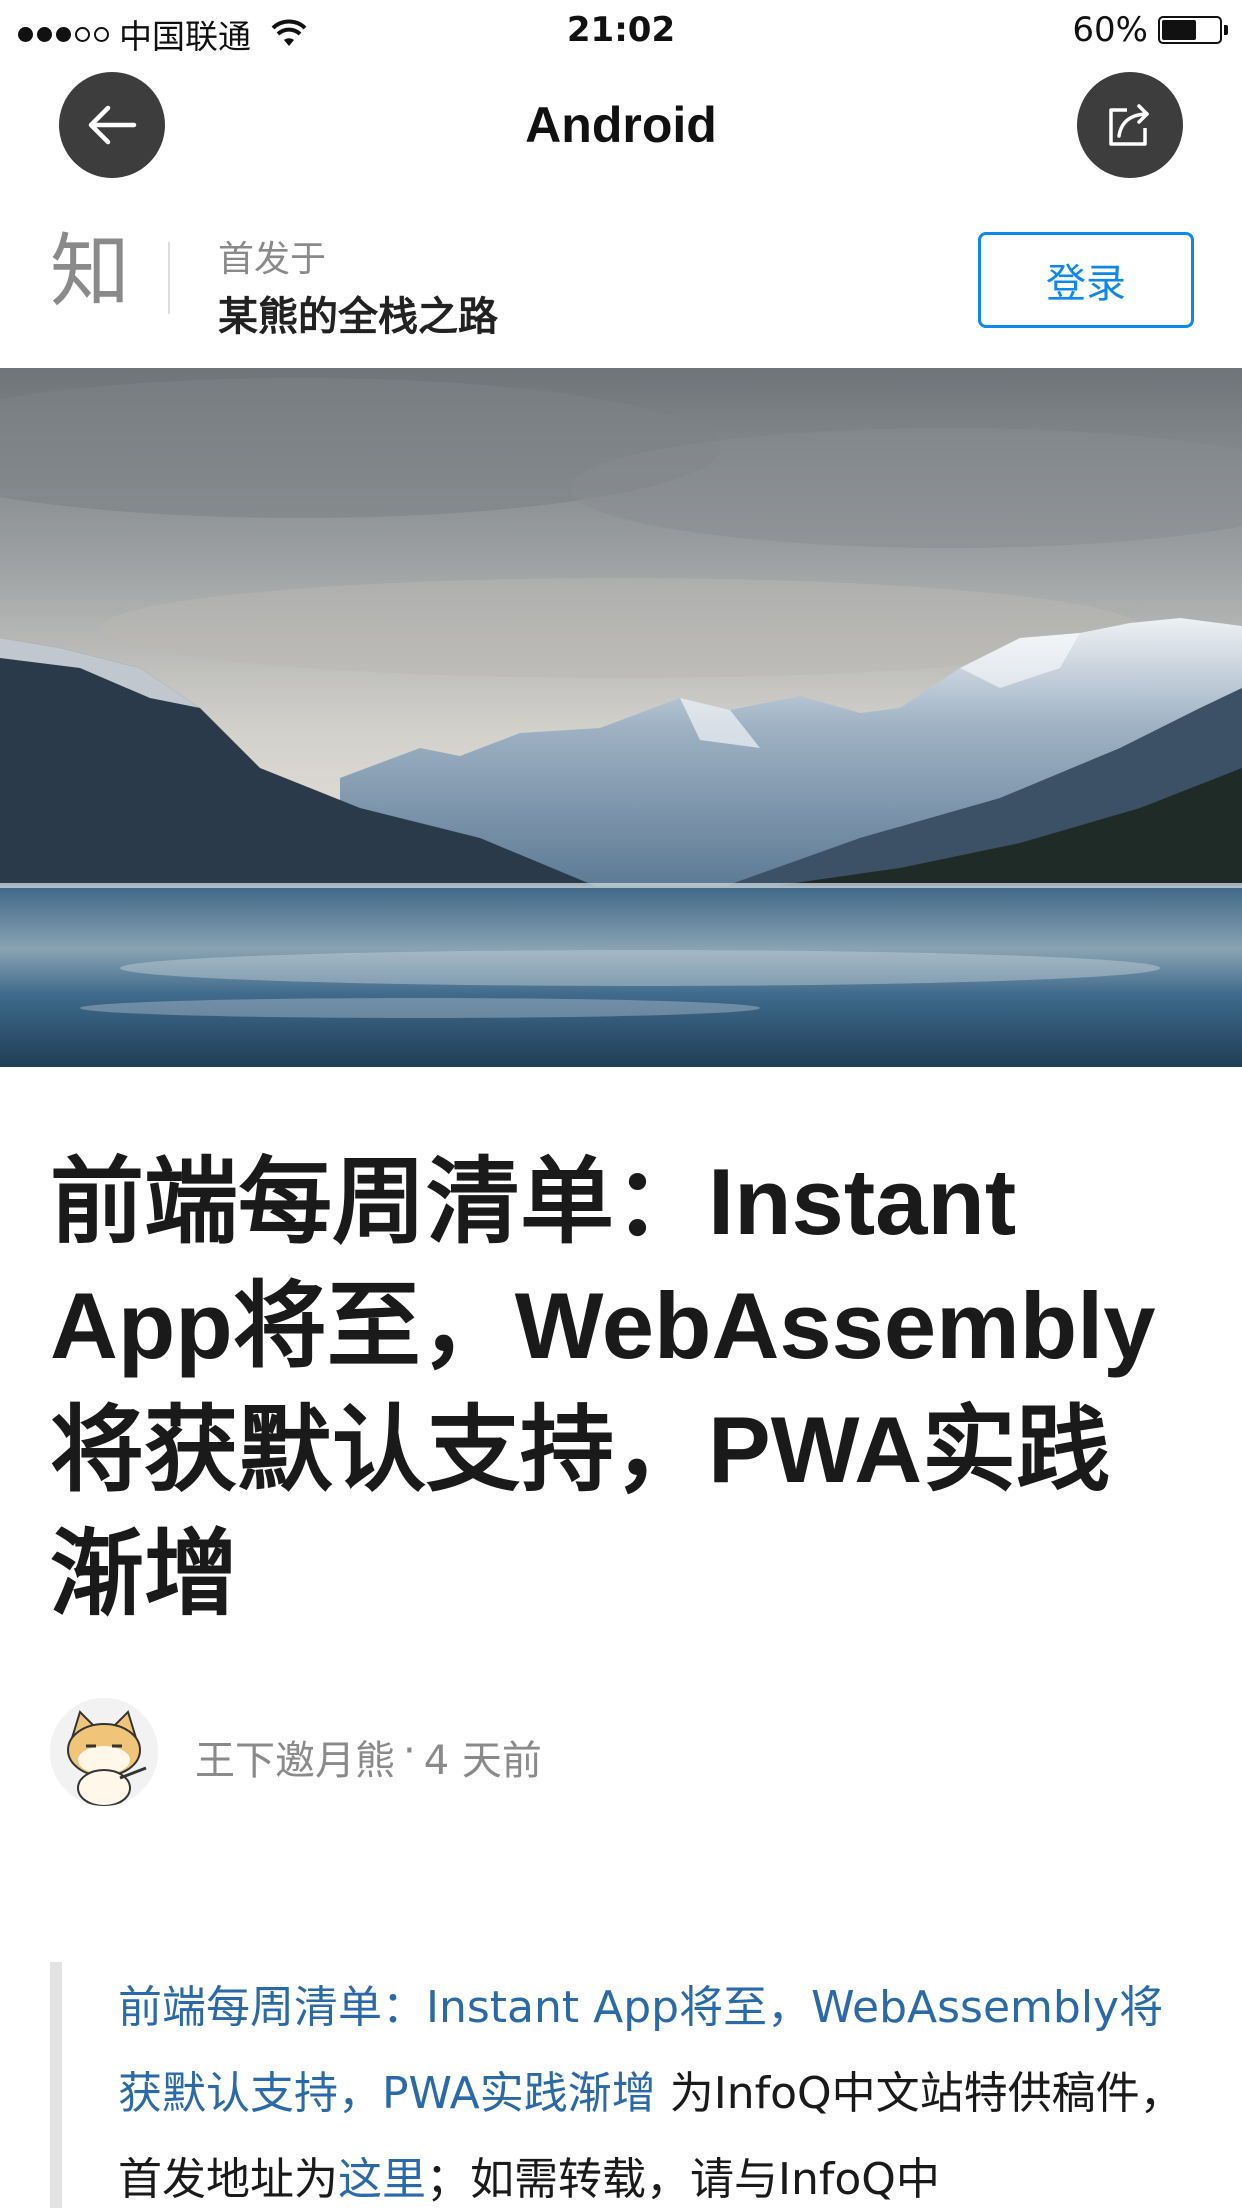 The width and height of the screenshot is (1242, 2208). What do you see at coordinates (683, 2179) in the screenshot?
I see `quote-text-tail: ；如需转载，请与InfoQ中` at bounding box center [683, 2179].